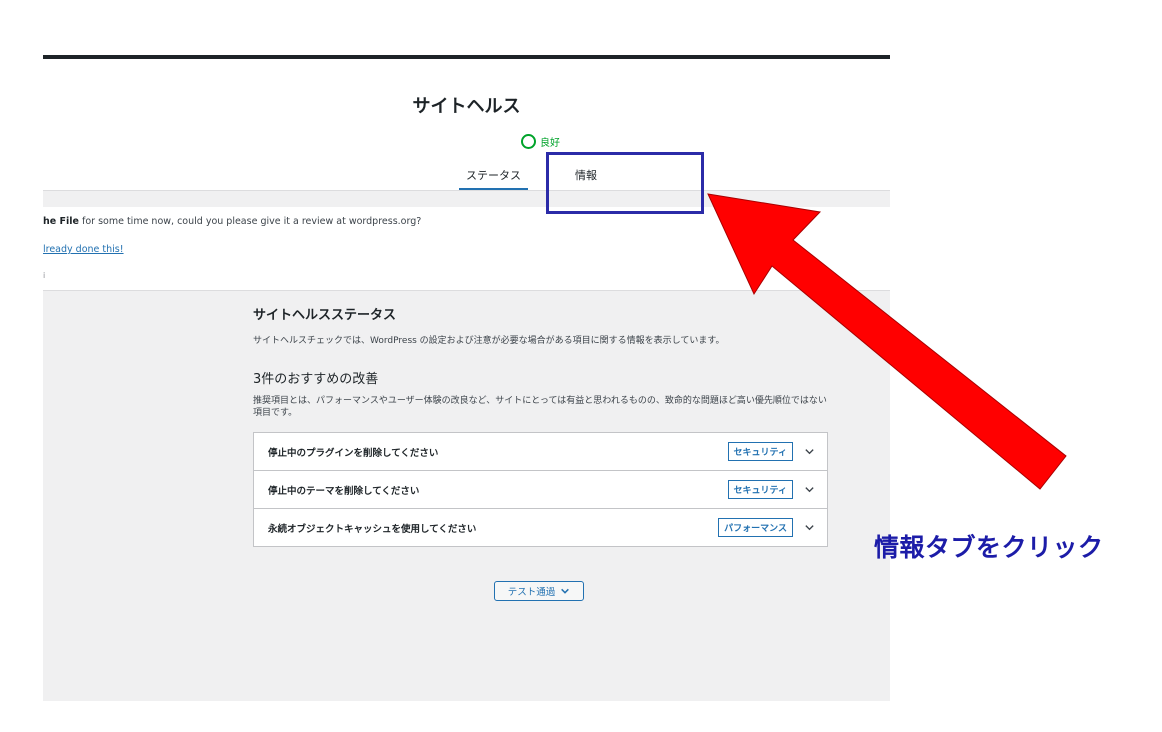 The image size is (1162, 732). Describe the element at coordinates (466, 106) in the screenshot. I see `page-title: サイトヘルス` at that location.